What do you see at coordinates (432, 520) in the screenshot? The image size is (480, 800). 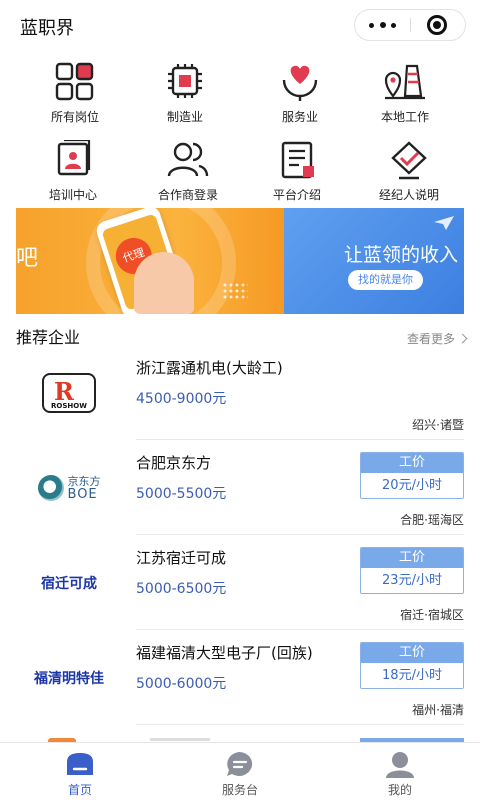 I see `company-location: 合肥·瑶海区` at bounding box center [432, 520].